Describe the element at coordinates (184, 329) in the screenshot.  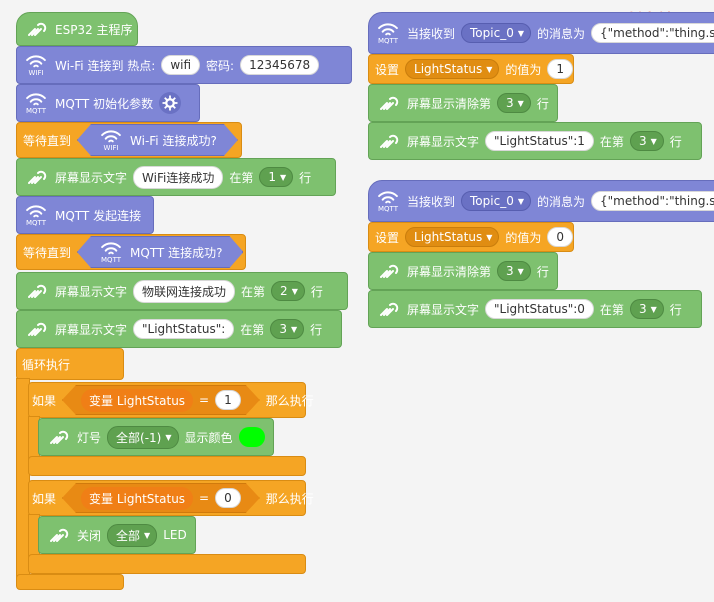
I see `text-input: "LightStatus":` at that location.